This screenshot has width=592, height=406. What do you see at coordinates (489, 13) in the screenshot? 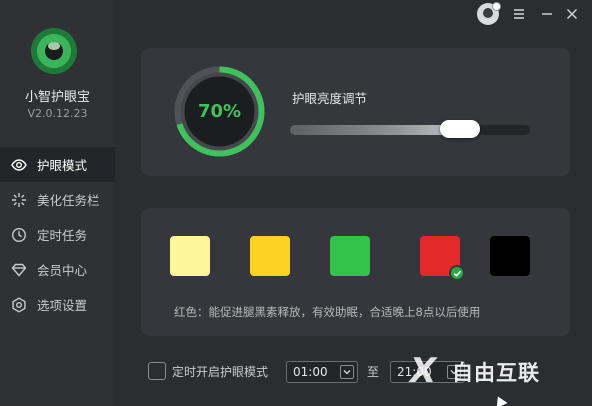
I see `user-avatar` at bounding box center [489, 13].